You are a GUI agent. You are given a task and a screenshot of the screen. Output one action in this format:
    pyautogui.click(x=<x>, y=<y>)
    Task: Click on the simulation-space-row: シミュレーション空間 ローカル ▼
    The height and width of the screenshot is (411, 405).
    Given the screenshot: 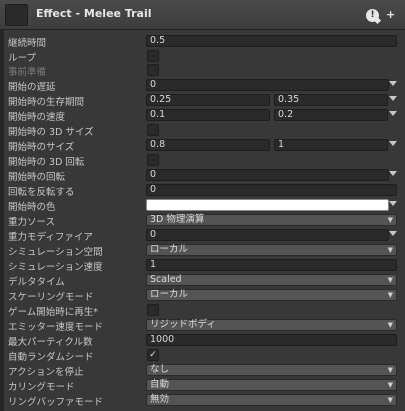 What is the action you would take?
    pyautogui.click(x=205, y=250)
    